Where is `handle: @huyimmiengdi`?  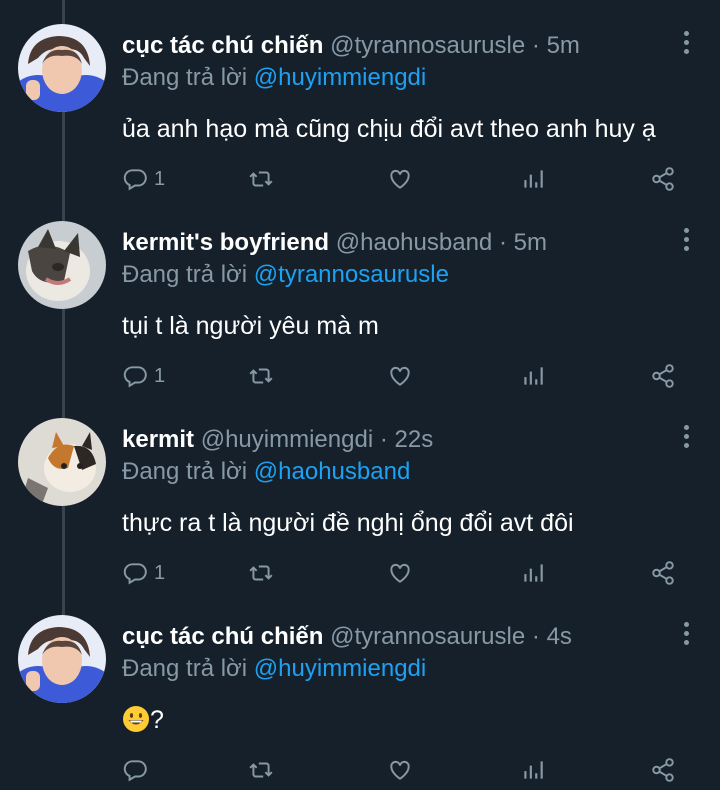 handle: @huyimmiengdi is located at coordinates (287, 439).